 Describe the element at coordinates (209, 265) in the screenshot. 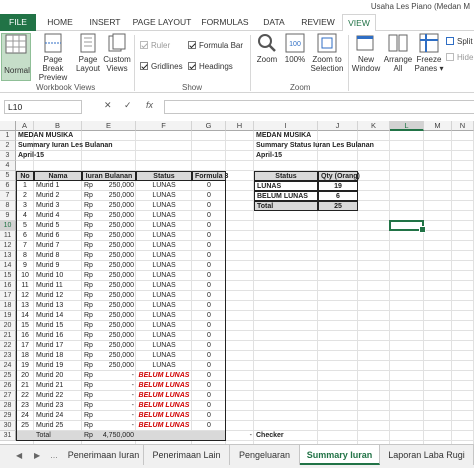

I see `cell-formula3: 0` at that location.